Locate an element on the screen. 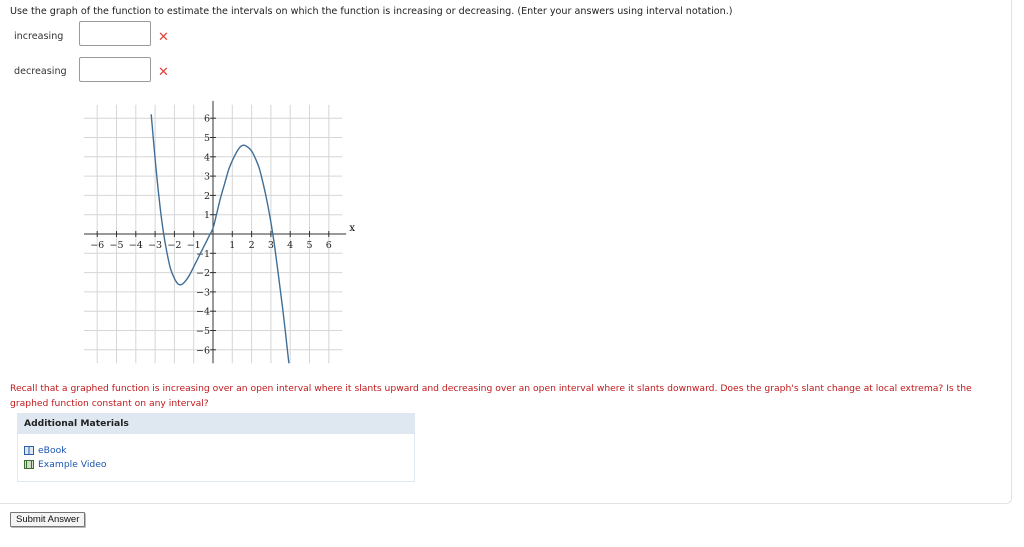  y-tick-label: 2 is located at coordinates (207, 196).